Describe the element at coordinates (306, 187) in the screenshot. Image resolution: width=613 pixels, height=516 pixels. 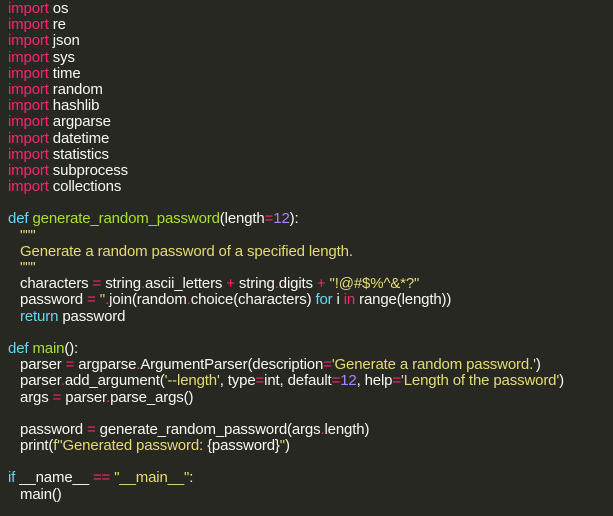
I see `code-line: import collections` at that location.